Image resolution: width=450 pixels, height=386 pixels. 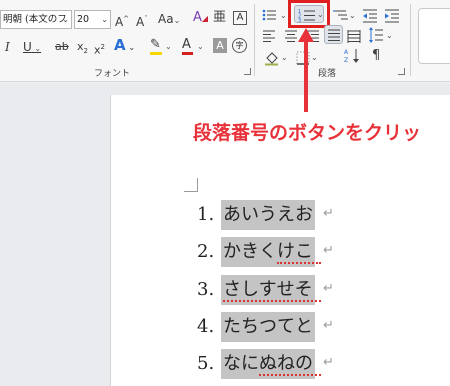 What do you see at coordinates (239, 45) in the screenshot?
I see `enclose-char-button: 字` at bounding box center [239, 45].